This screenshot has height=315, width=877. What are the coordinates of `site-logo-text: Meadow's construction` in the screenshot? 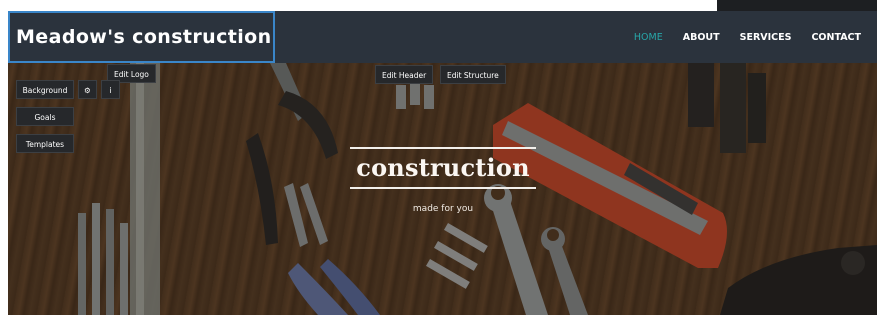 It's located at (144, 37).